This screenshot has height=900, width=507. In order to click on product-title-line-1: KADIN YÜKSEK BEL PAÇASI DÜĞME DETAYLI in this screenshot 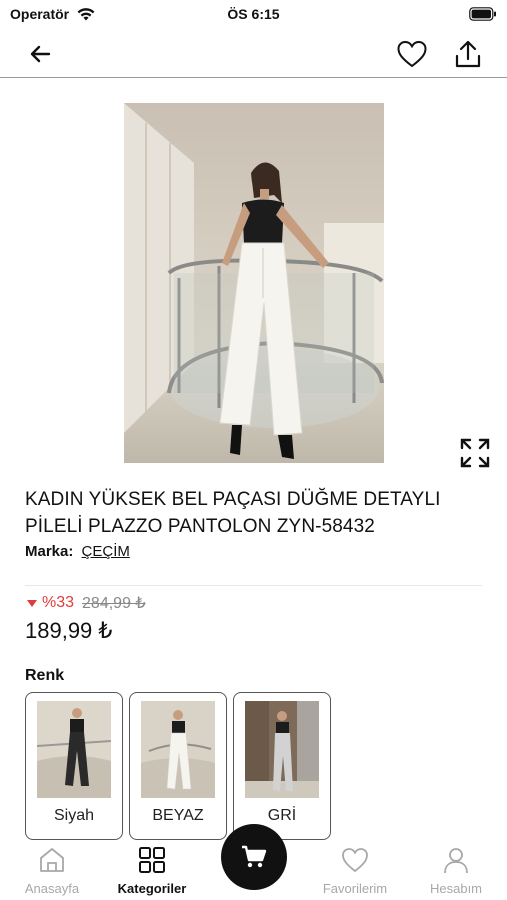, I will do `click(233, 499)`.